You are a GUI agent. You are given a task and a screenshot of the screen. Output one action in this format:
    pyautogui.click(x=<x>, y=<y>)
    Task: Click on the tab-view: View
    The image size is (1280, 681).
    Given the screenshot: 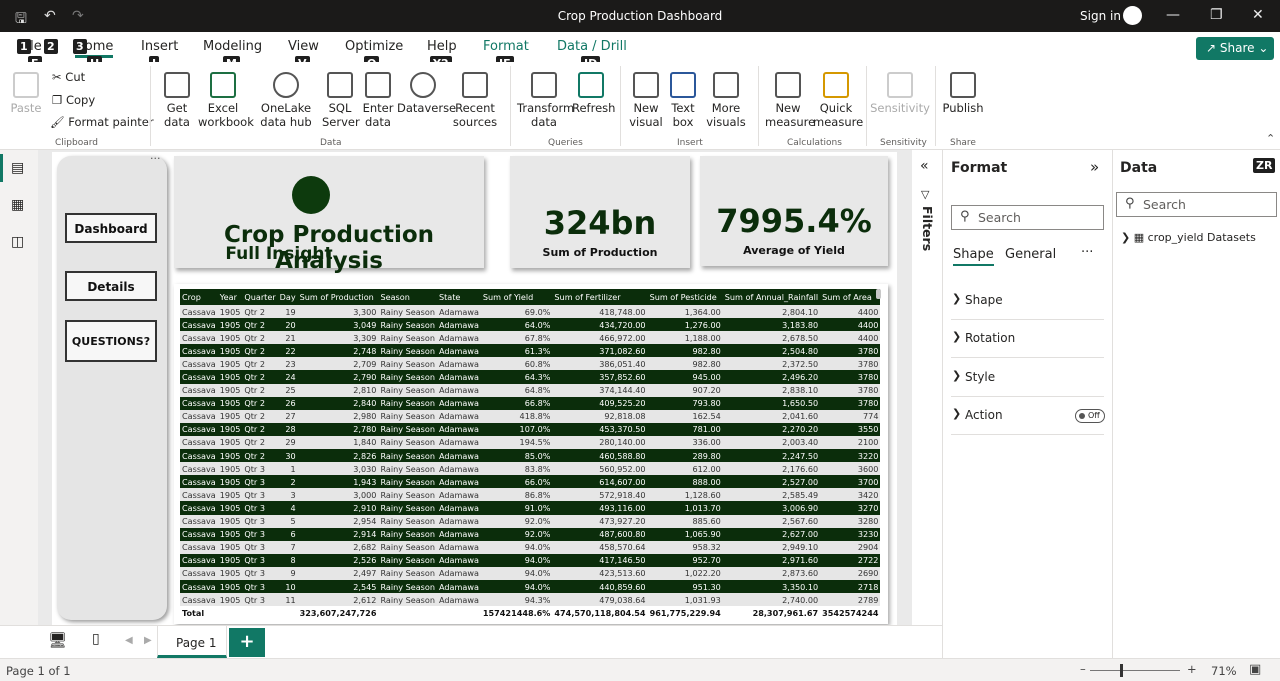 What is the action you would take?
    pyautogui.click(x=303, y=46)
    